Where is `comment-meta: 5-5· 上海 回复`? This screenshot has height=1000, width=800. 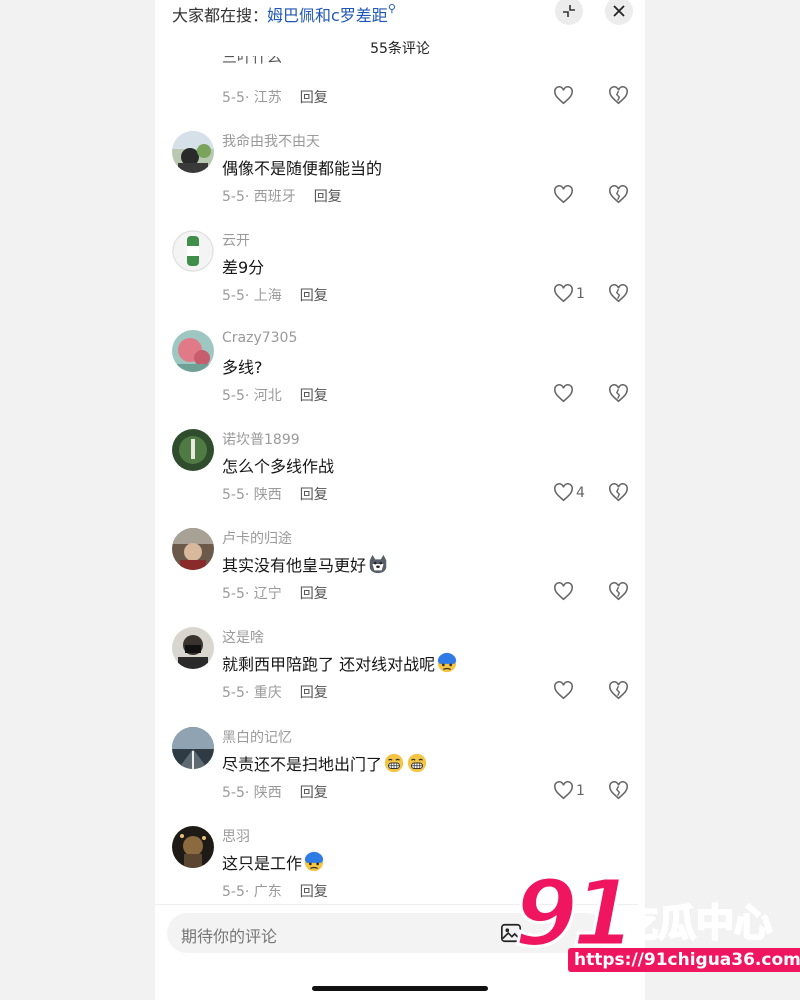 comment-meta: 5-5· 上海 回复 is located at coordinates (275, 296).